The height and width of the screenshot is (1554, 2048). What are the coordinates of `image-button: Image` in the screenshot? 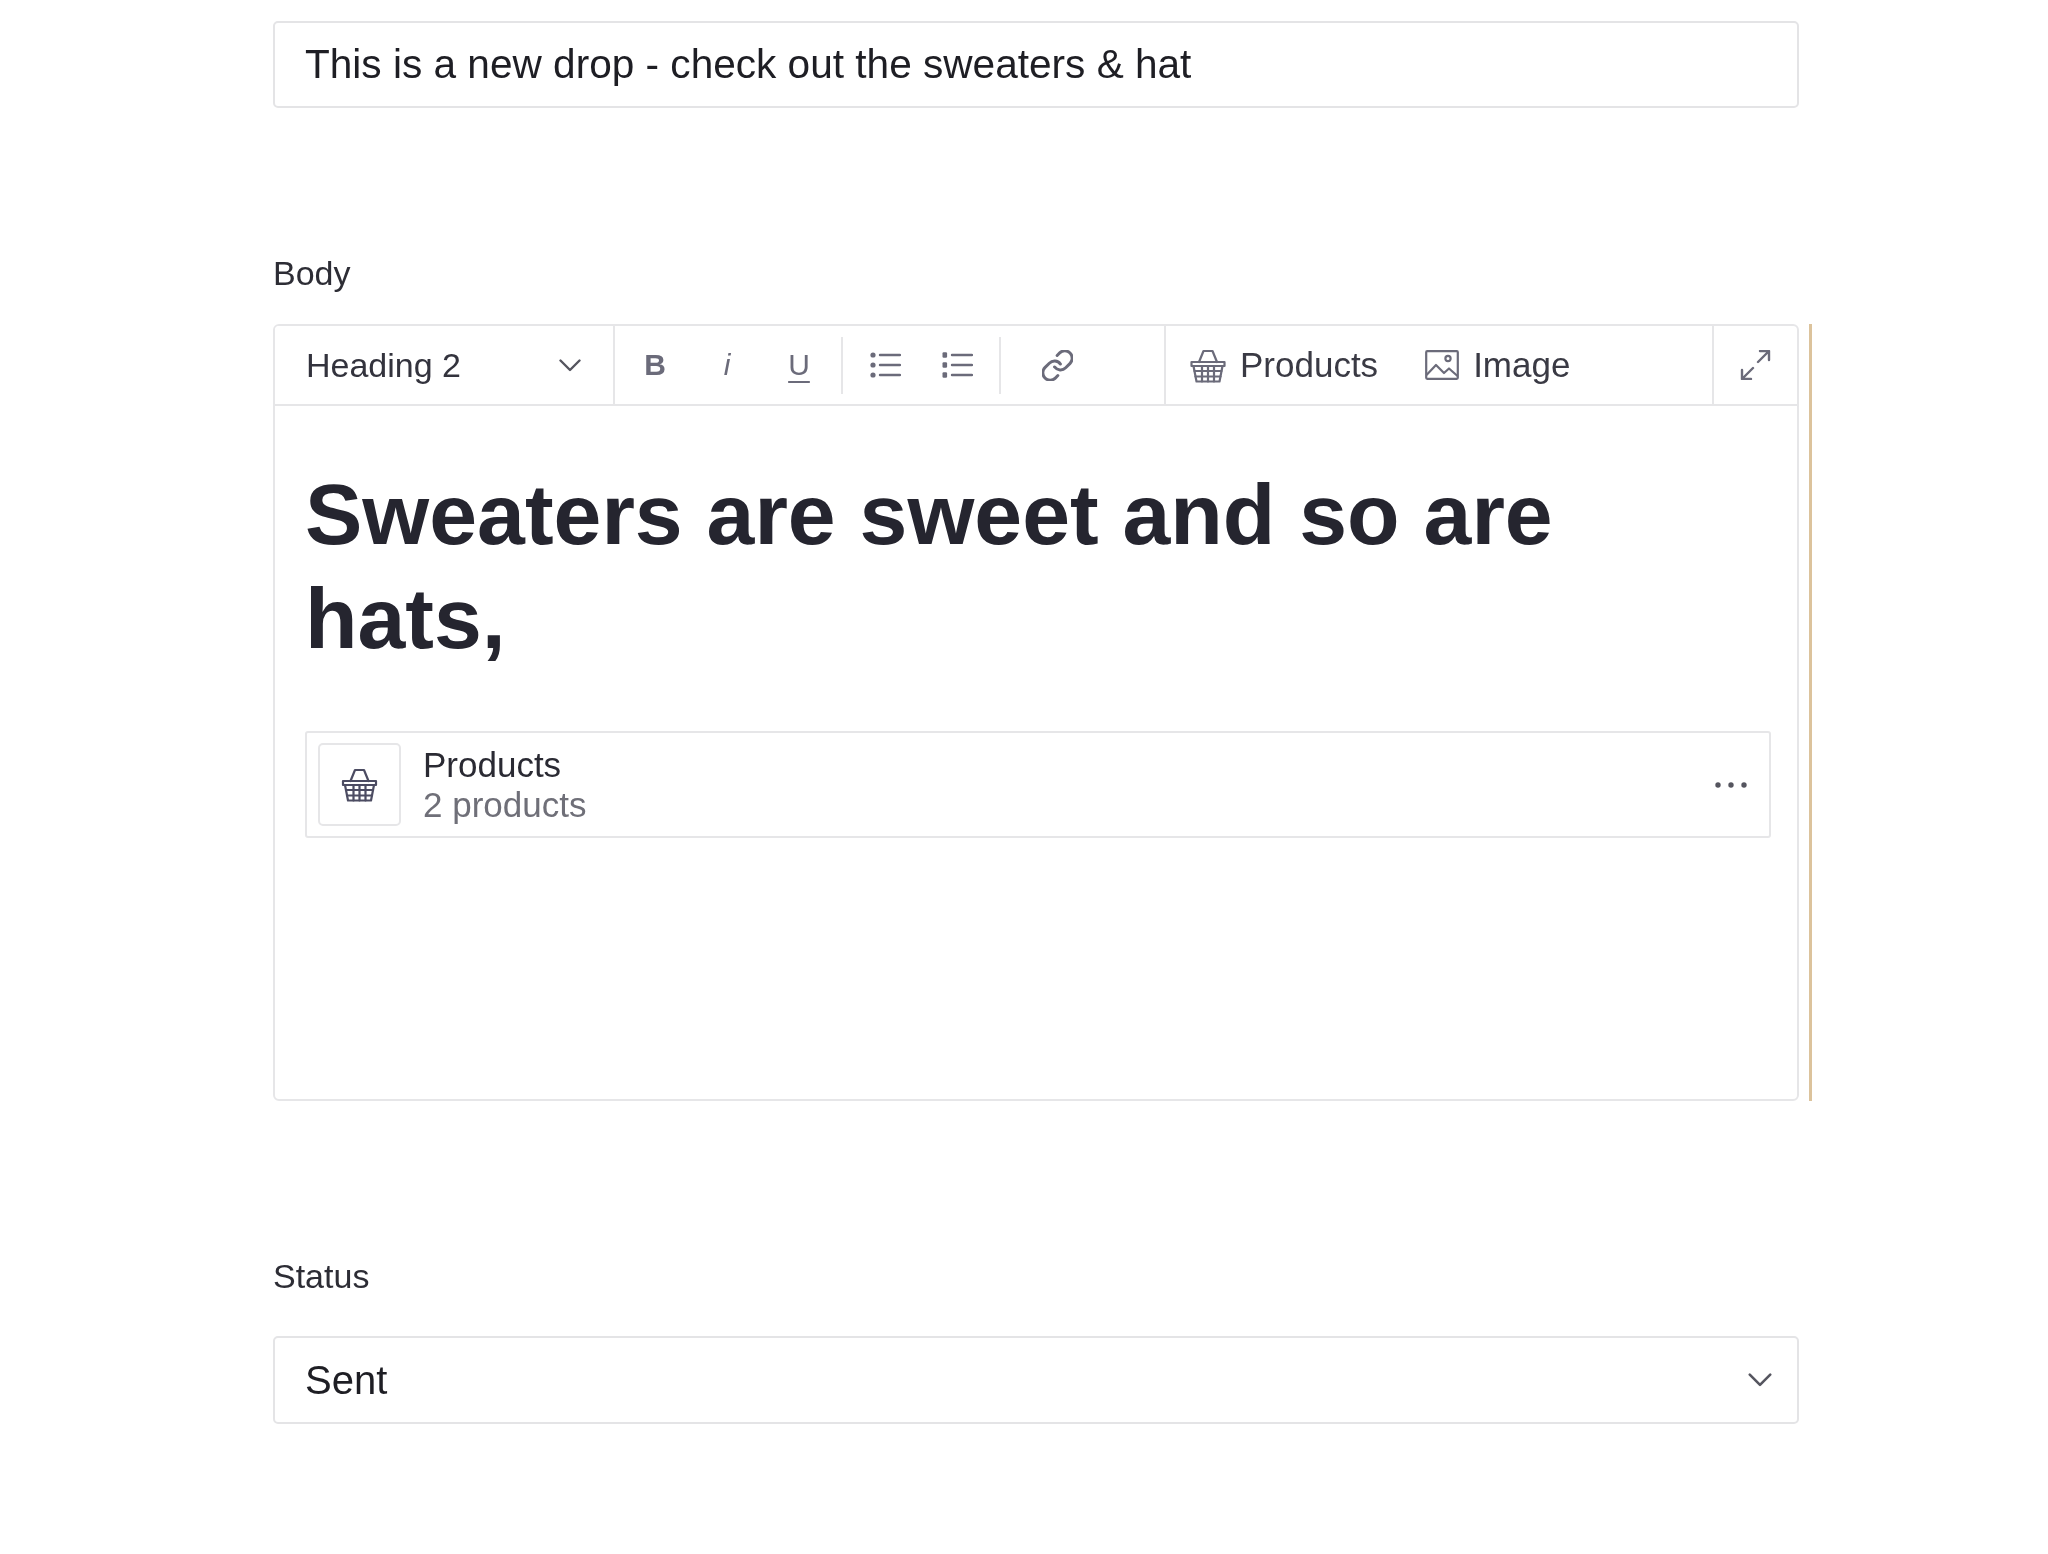 It's located at (1498, 365).